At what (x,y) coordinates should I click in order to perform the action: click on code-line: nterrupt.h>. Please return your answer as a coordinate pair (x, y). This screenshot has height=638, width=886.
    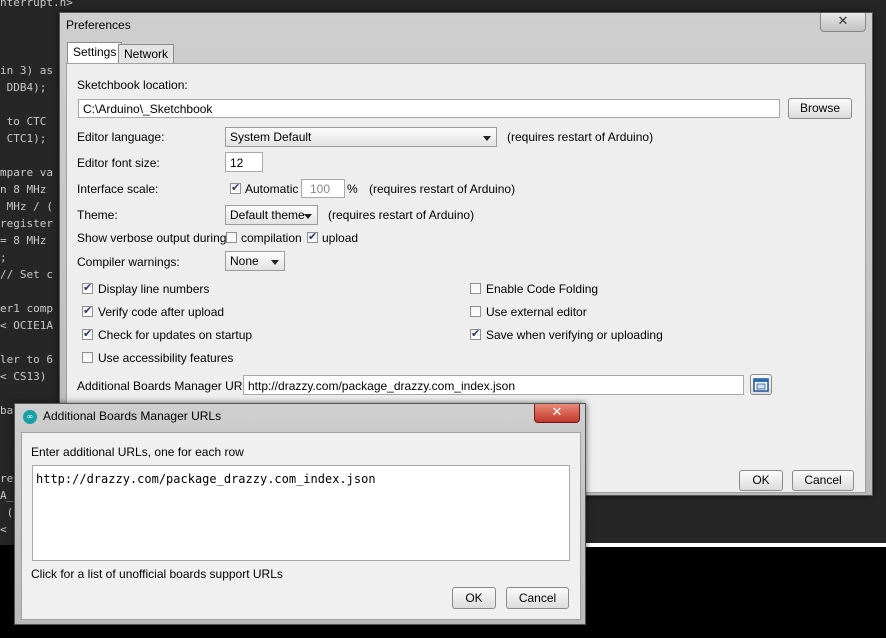
    Looking at the image, I should click on (36, 4).